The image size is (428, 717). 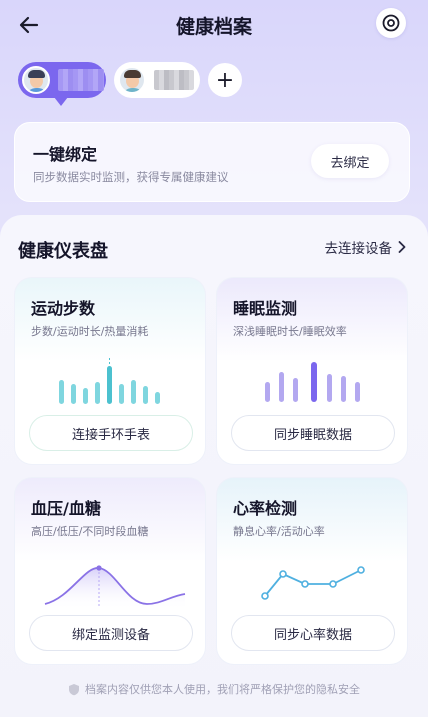 I want to click on bind-monitor-button: 绑定监测设备, so click(x=111, y=633).